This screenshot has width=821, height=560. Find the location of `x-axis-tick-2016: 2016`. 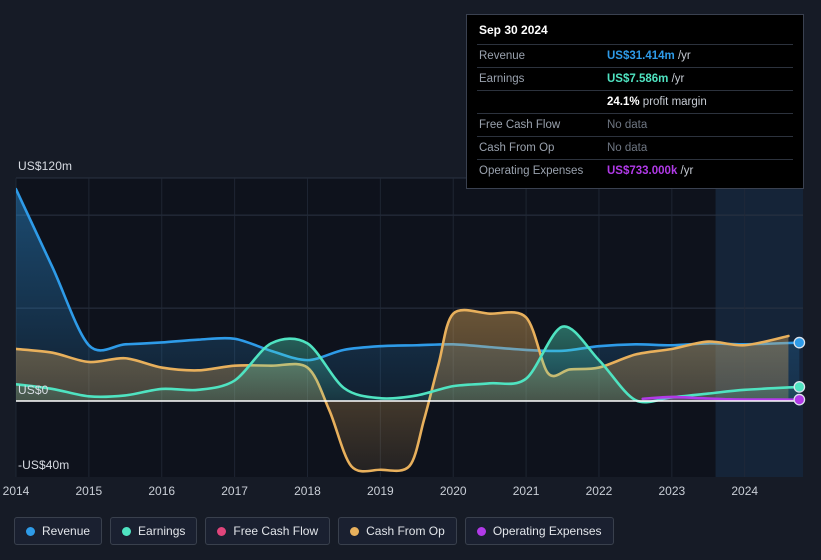

x-axis-tick-2016: 2016 is located at coordinates (162, 491).